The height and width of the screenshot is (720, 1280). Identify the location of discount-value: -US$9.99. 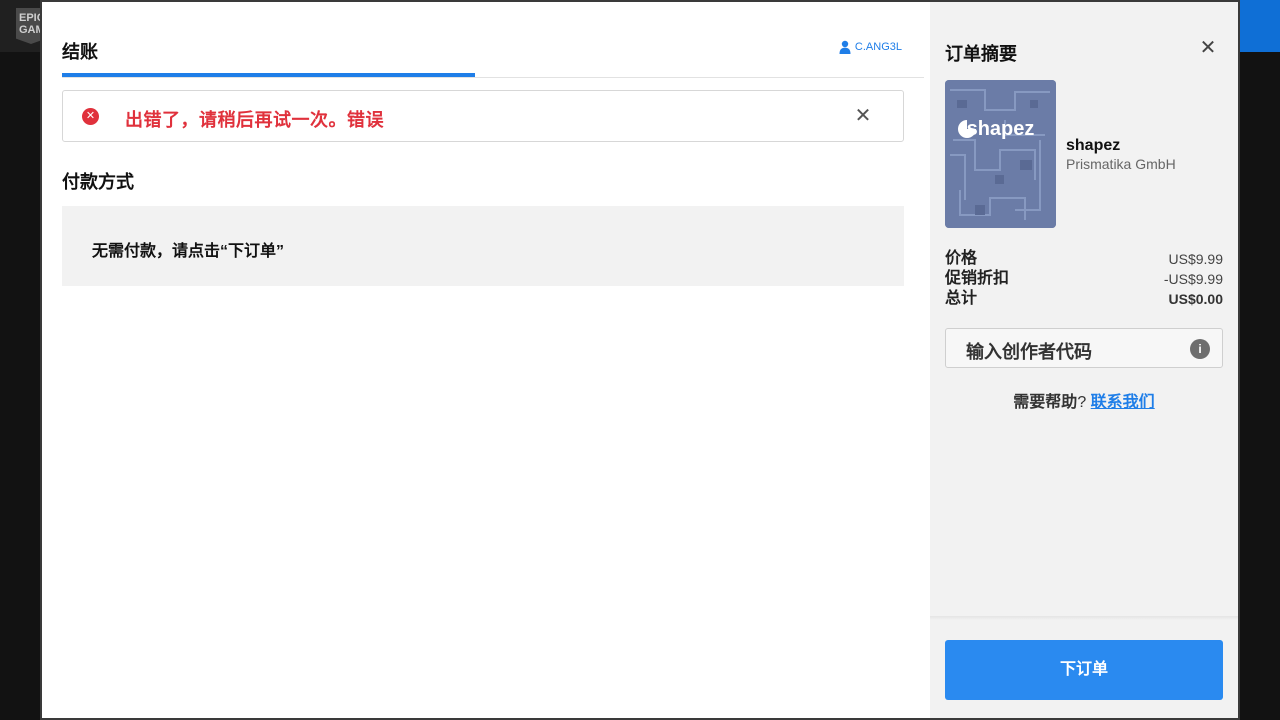
(1193, 279).